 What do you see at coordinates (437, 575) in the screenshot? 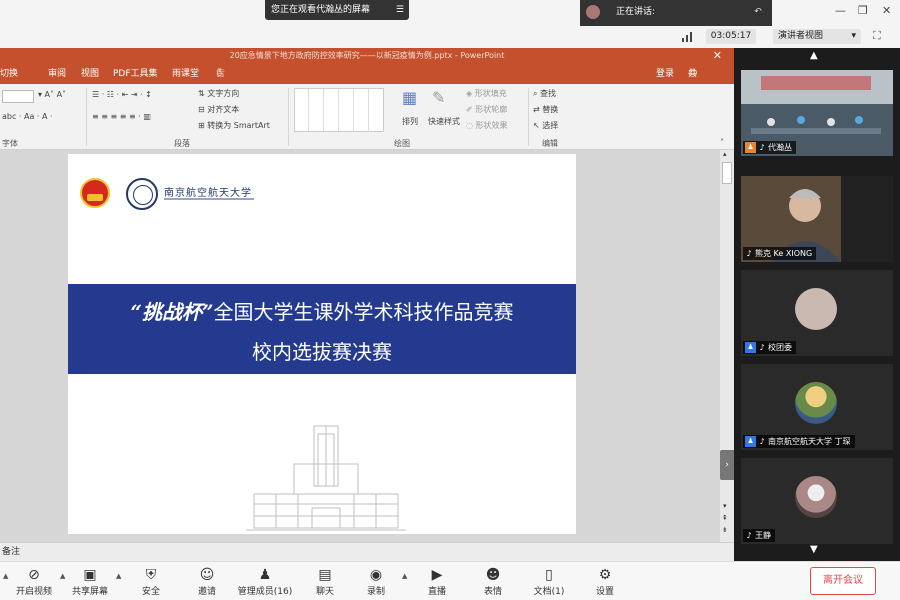
I see `live-stream-icon: ▶` at bounding box center [437, 575].